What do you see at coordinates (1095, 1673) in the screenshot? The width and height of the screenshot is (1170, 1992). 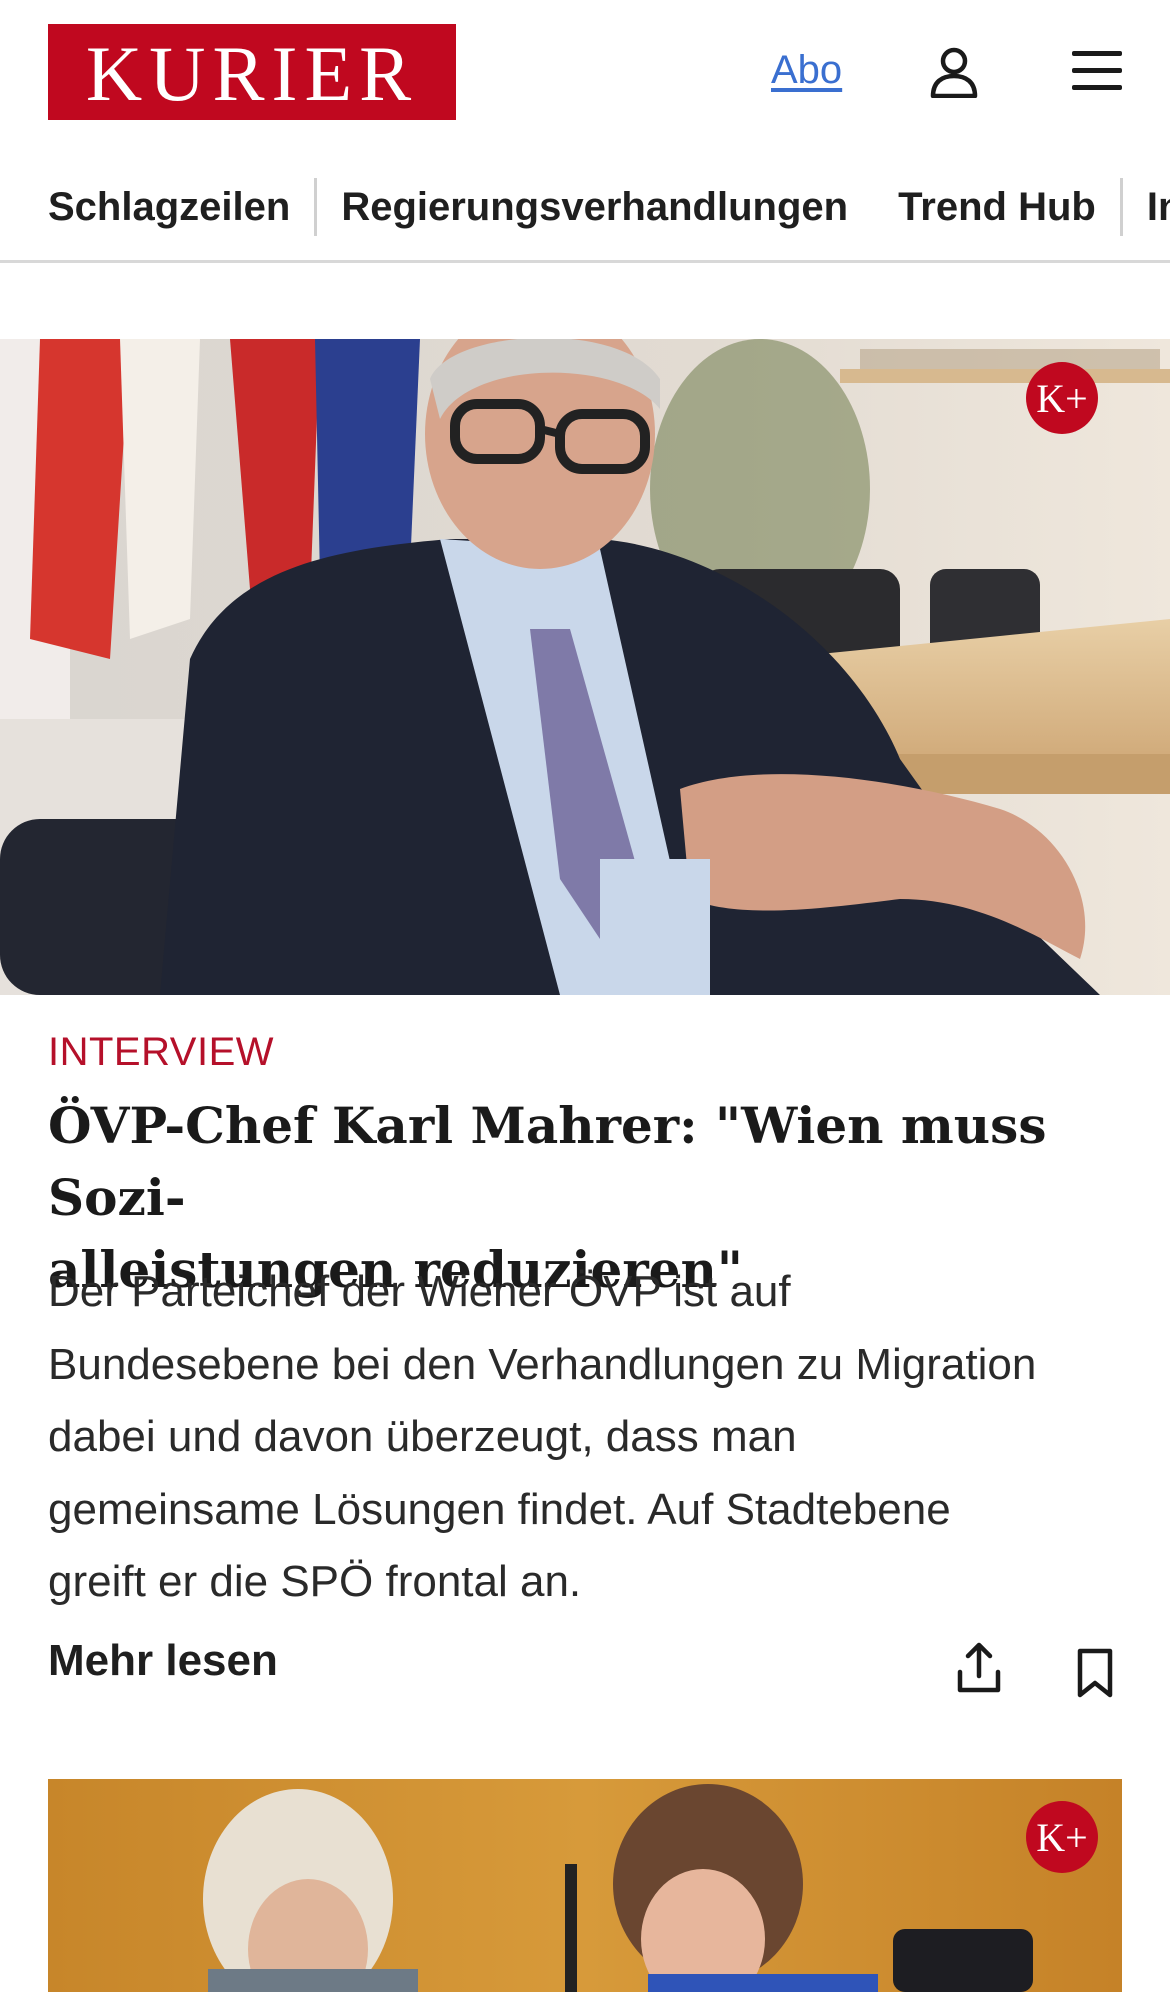 I see `bookmark-icon` at bounding box center [1095, 1673].